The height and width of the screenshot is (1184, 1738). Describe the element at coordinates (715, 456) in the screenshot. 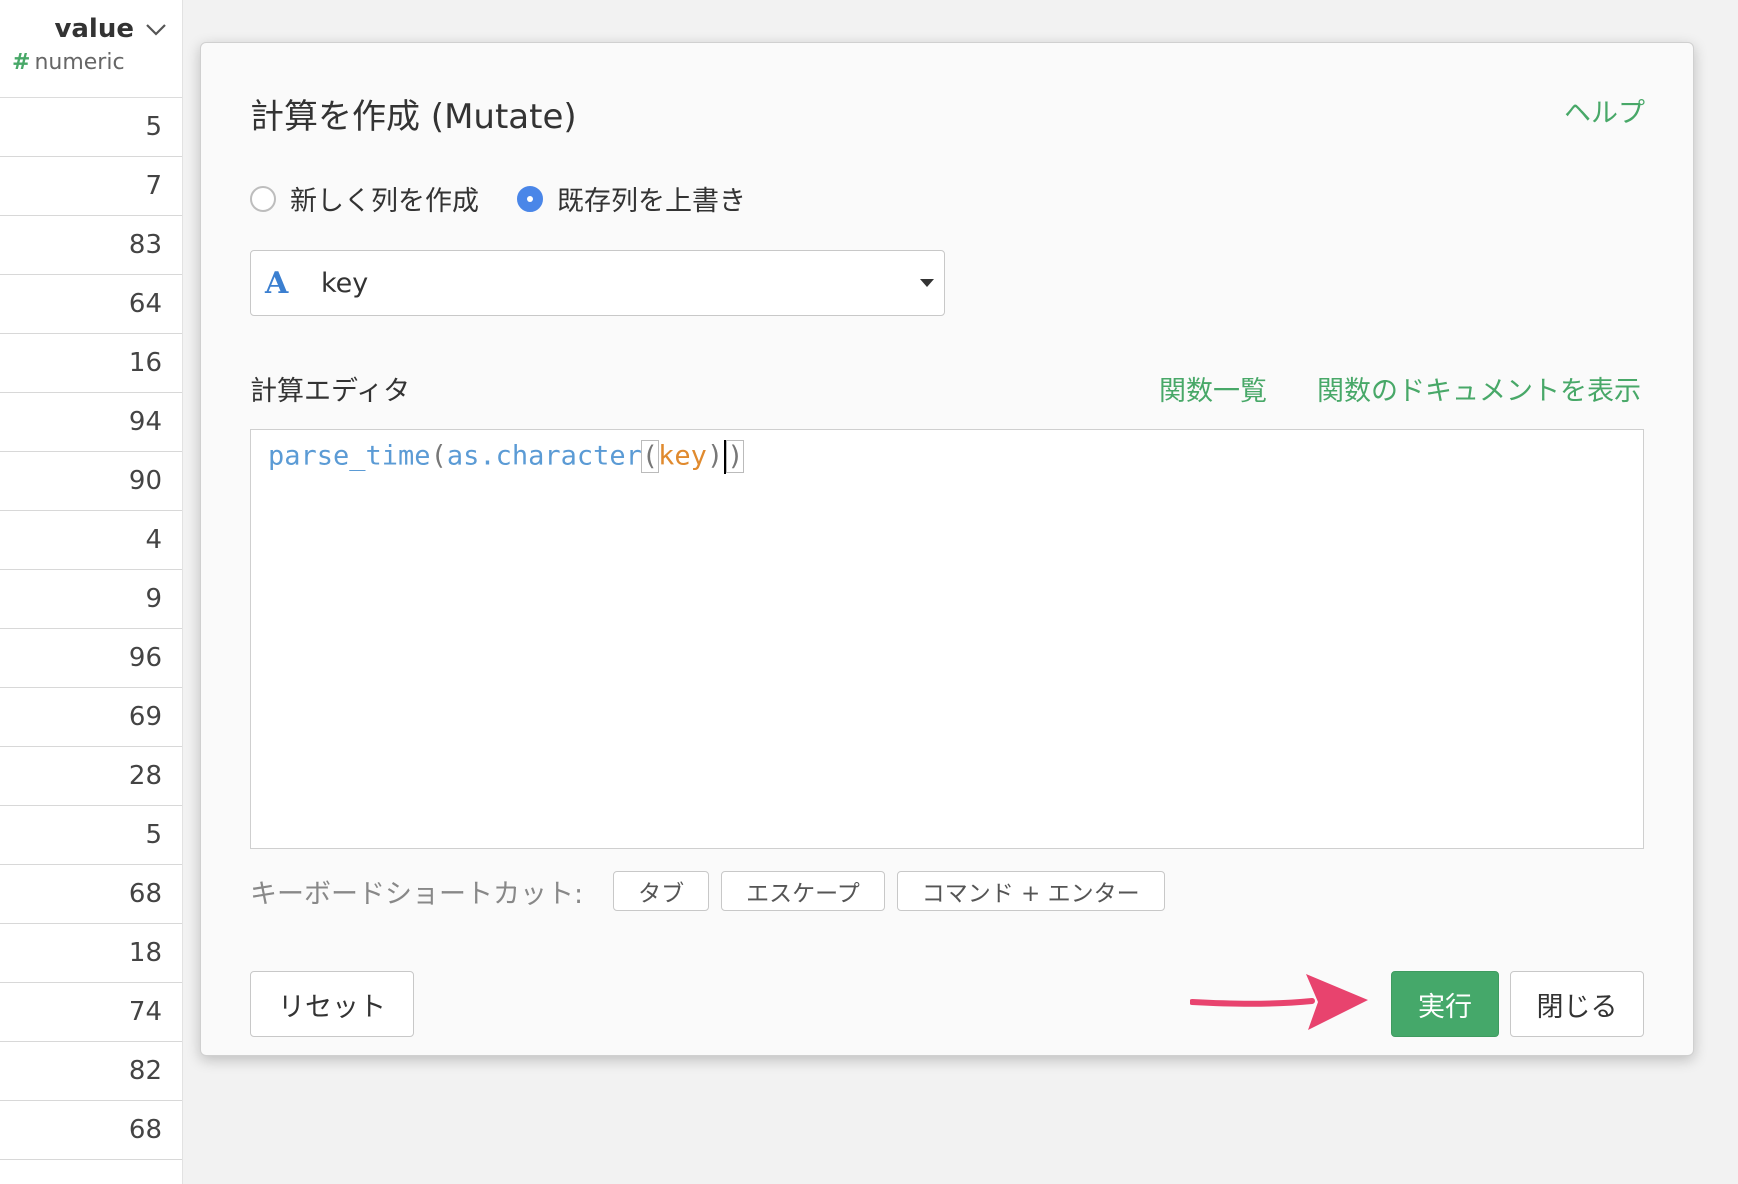

I see `code-paren: )` at that location.